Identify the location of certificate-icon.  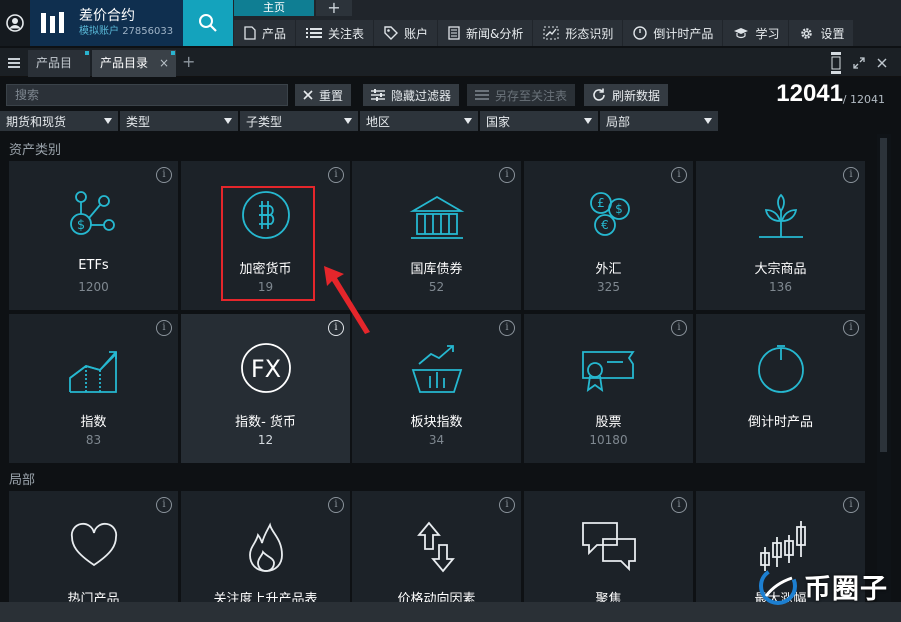
(608, 371).